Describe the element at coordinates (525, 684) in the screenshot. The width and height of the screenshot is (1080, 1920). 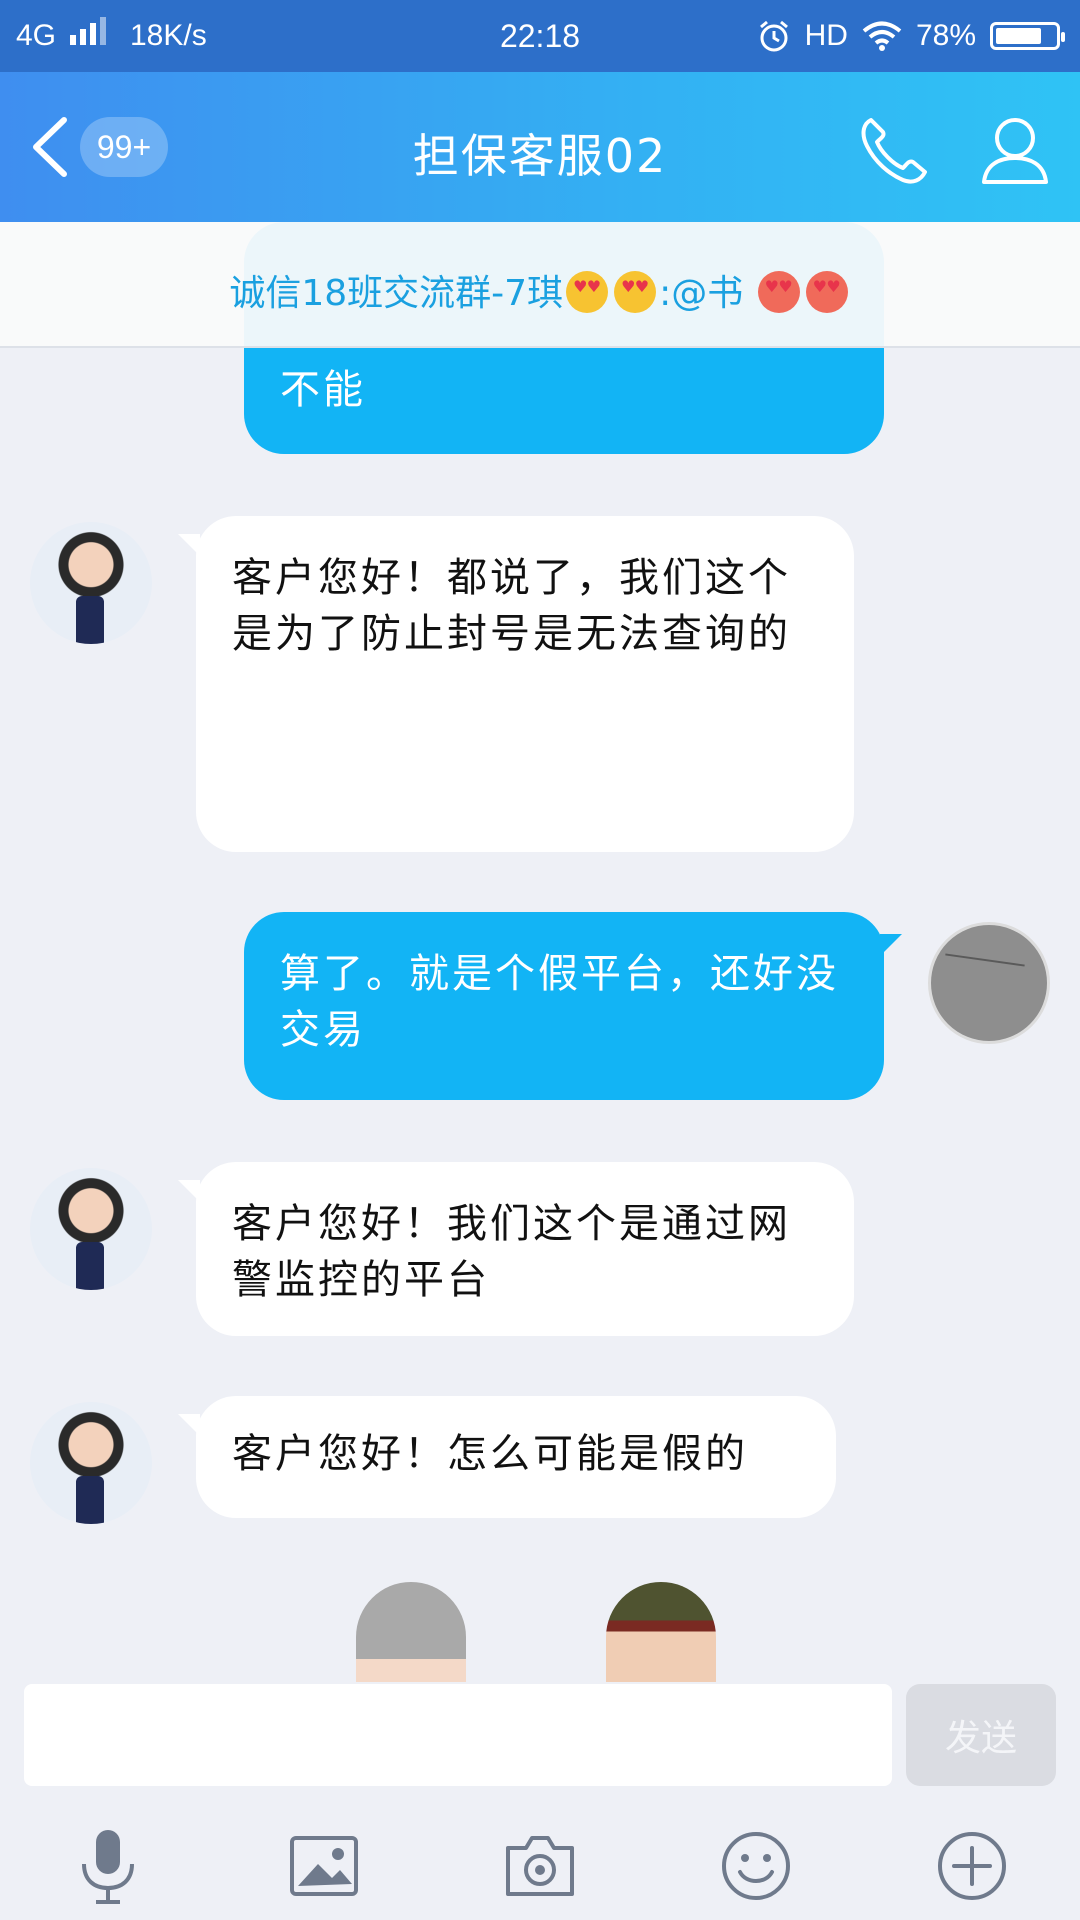
I see `incoming-message: 客户您好！都说了，我们这个是为了防止封号是无法查询的` at that location.